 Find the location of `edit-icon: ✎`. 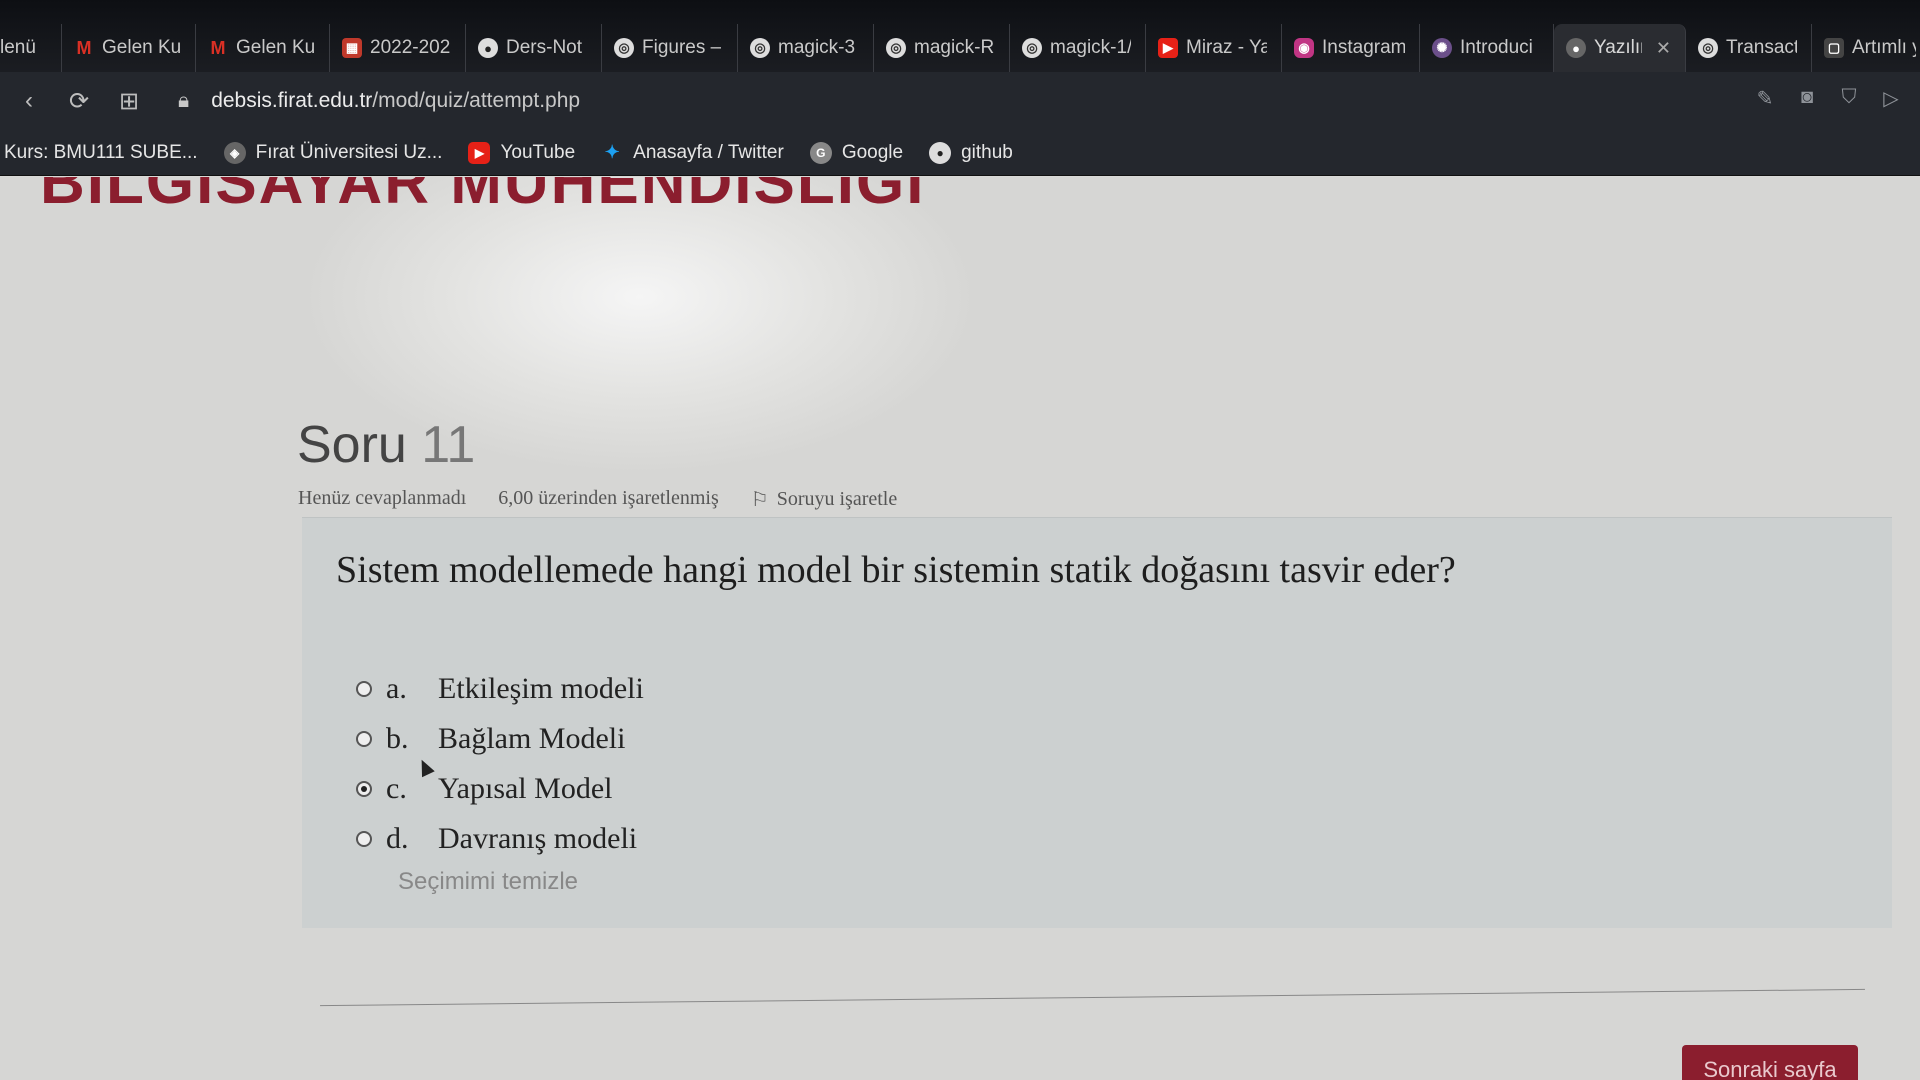

edit-icon: ✎ is located at coordinates (1765, 98).